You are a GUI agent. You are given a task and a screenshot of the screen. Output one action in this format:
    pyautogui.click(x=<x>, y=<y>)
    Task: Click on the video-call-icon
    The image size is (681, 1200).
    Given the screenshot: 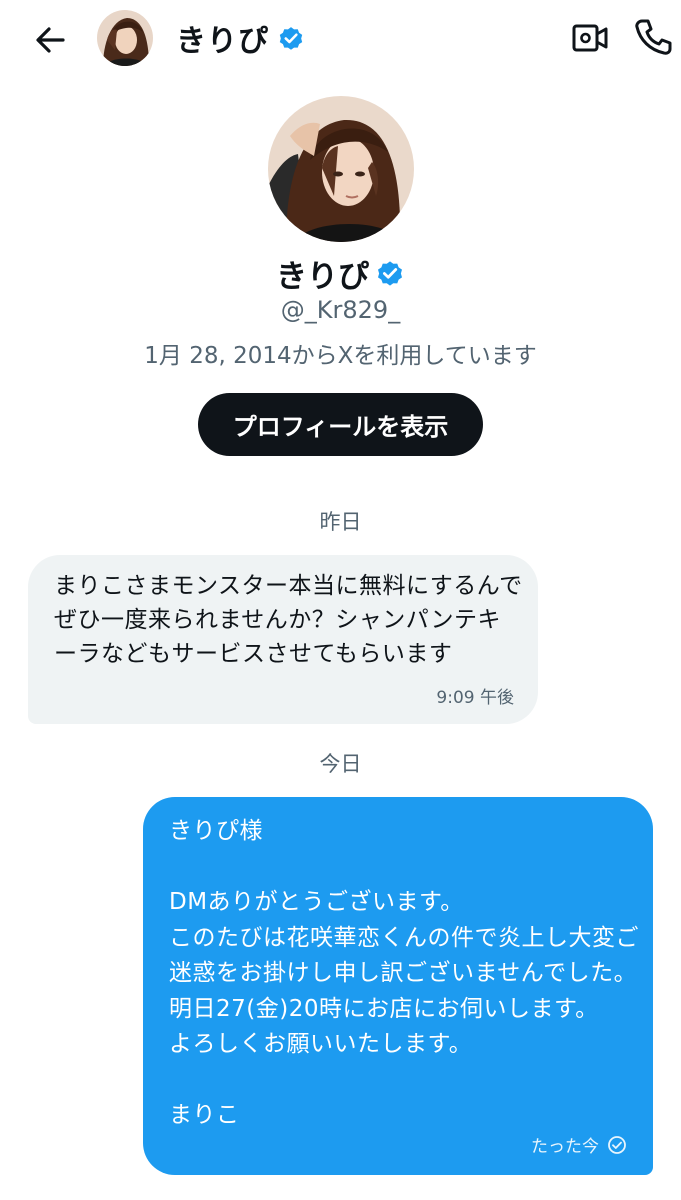 What is the action you would take?
    pyautogui.click(x=590, y=38)
    